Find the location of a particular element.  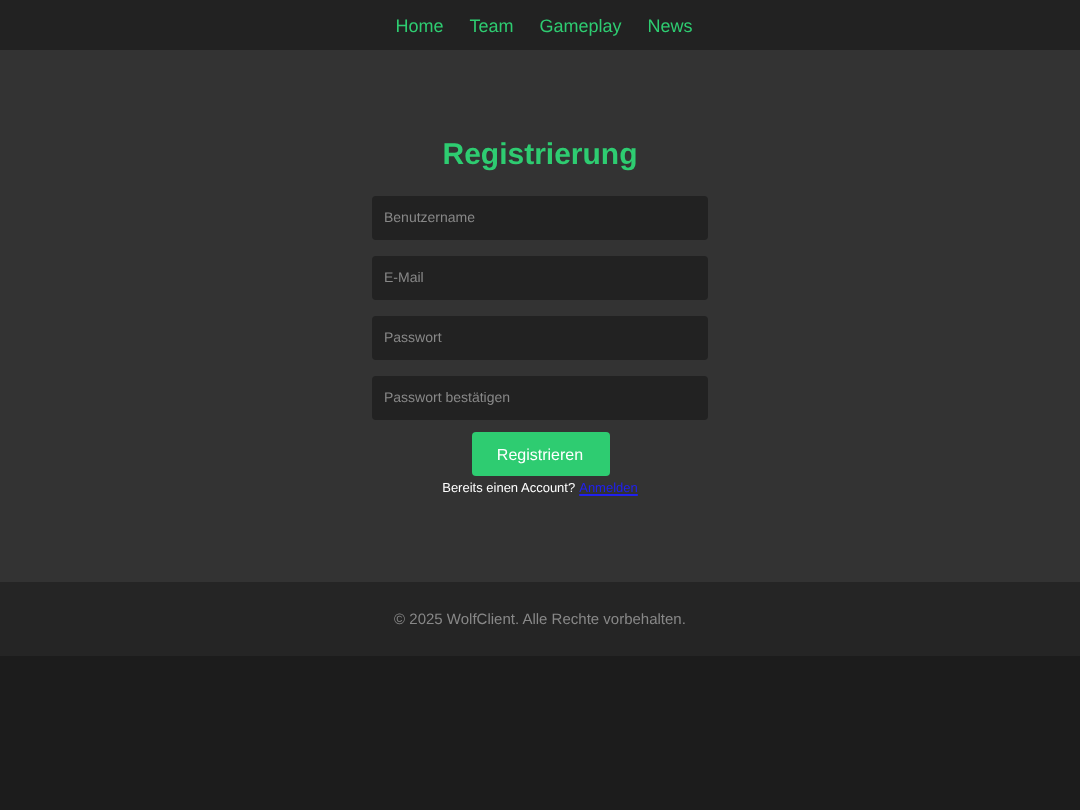

nav-link: News is located at coordinates (670, 25).